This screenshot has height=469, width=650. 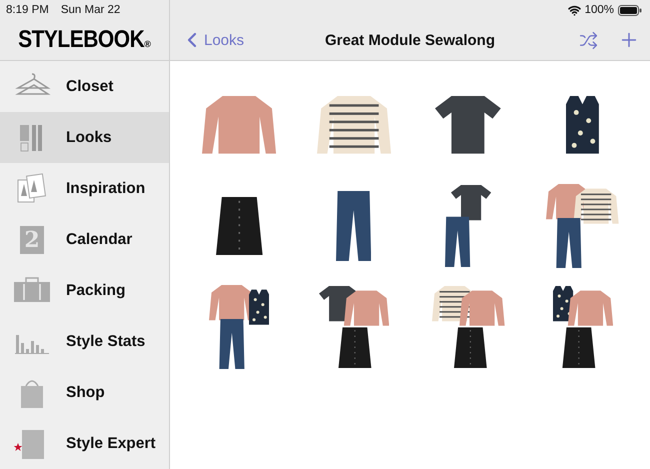 I want to click on sidebar-item: Inspiration, so click(x=84, y=188).